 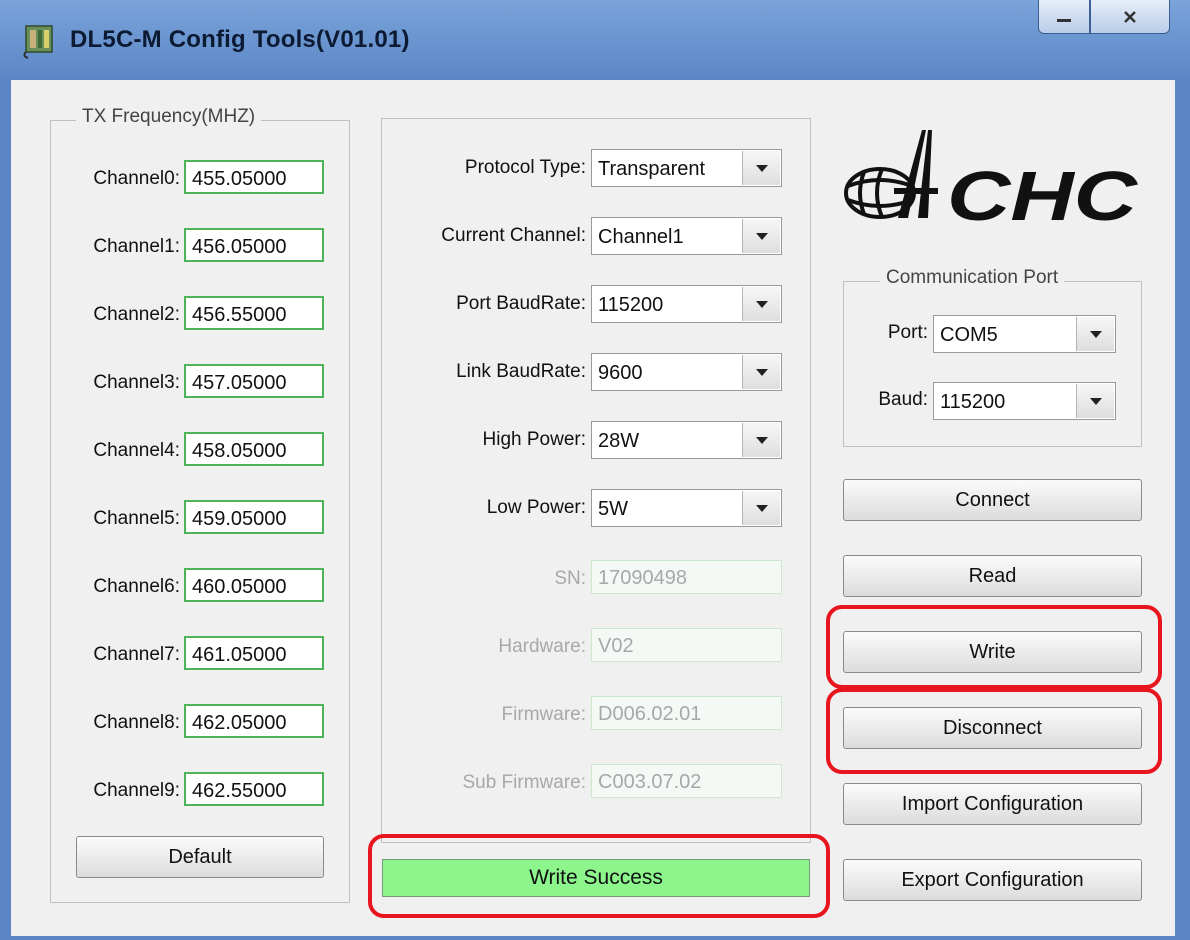 What do you see at coordinates (254, 653) in the screenshot?
I see `channel7-field: 461.05000` at bounding box center [254, 653].